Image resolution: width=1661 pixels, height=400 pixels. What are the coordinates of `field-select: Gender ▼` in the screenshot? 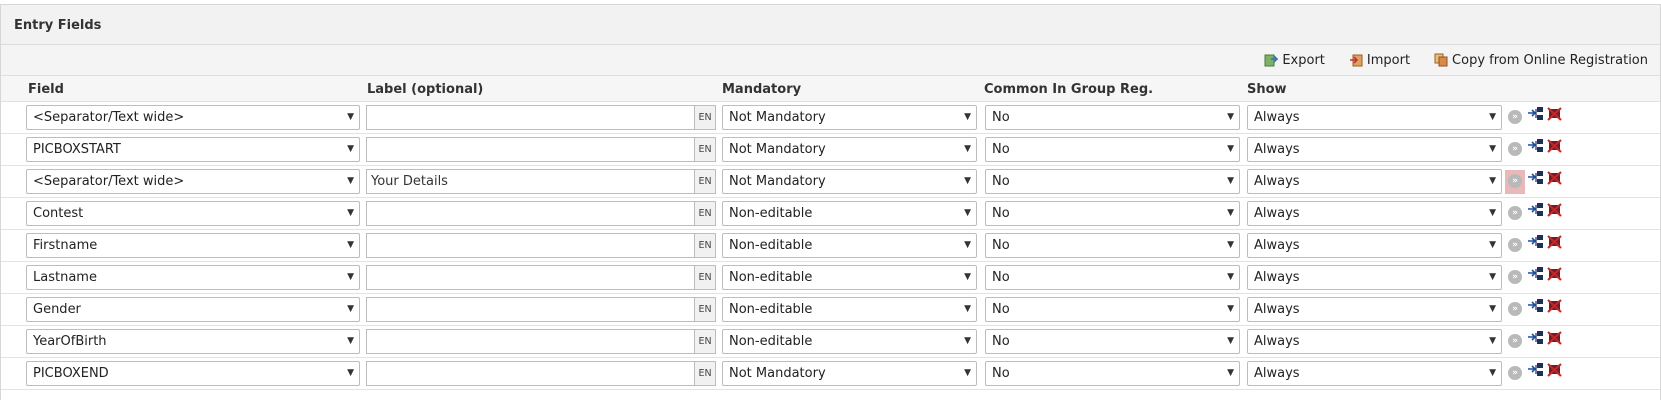 It's located at (193, 309).